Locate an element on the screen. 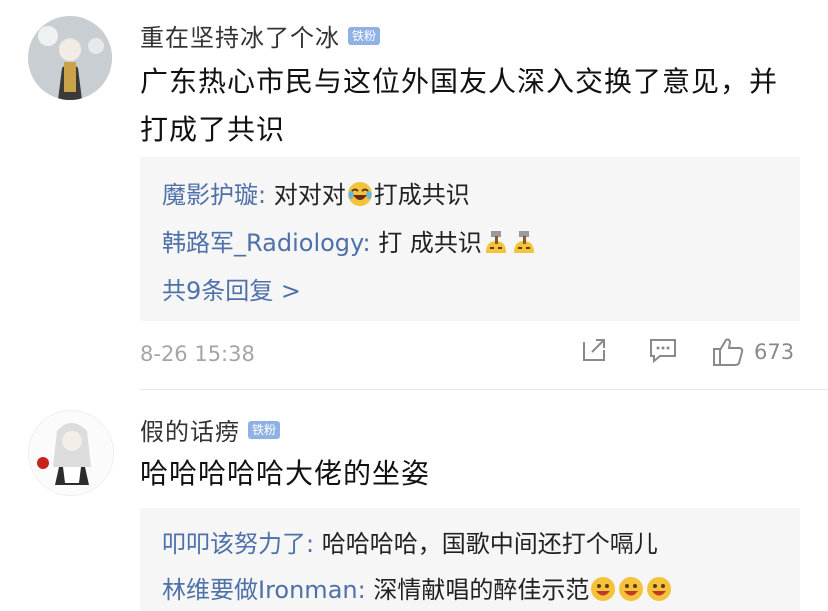  reply-text: 对对对 is located at coordinates (309, 195).